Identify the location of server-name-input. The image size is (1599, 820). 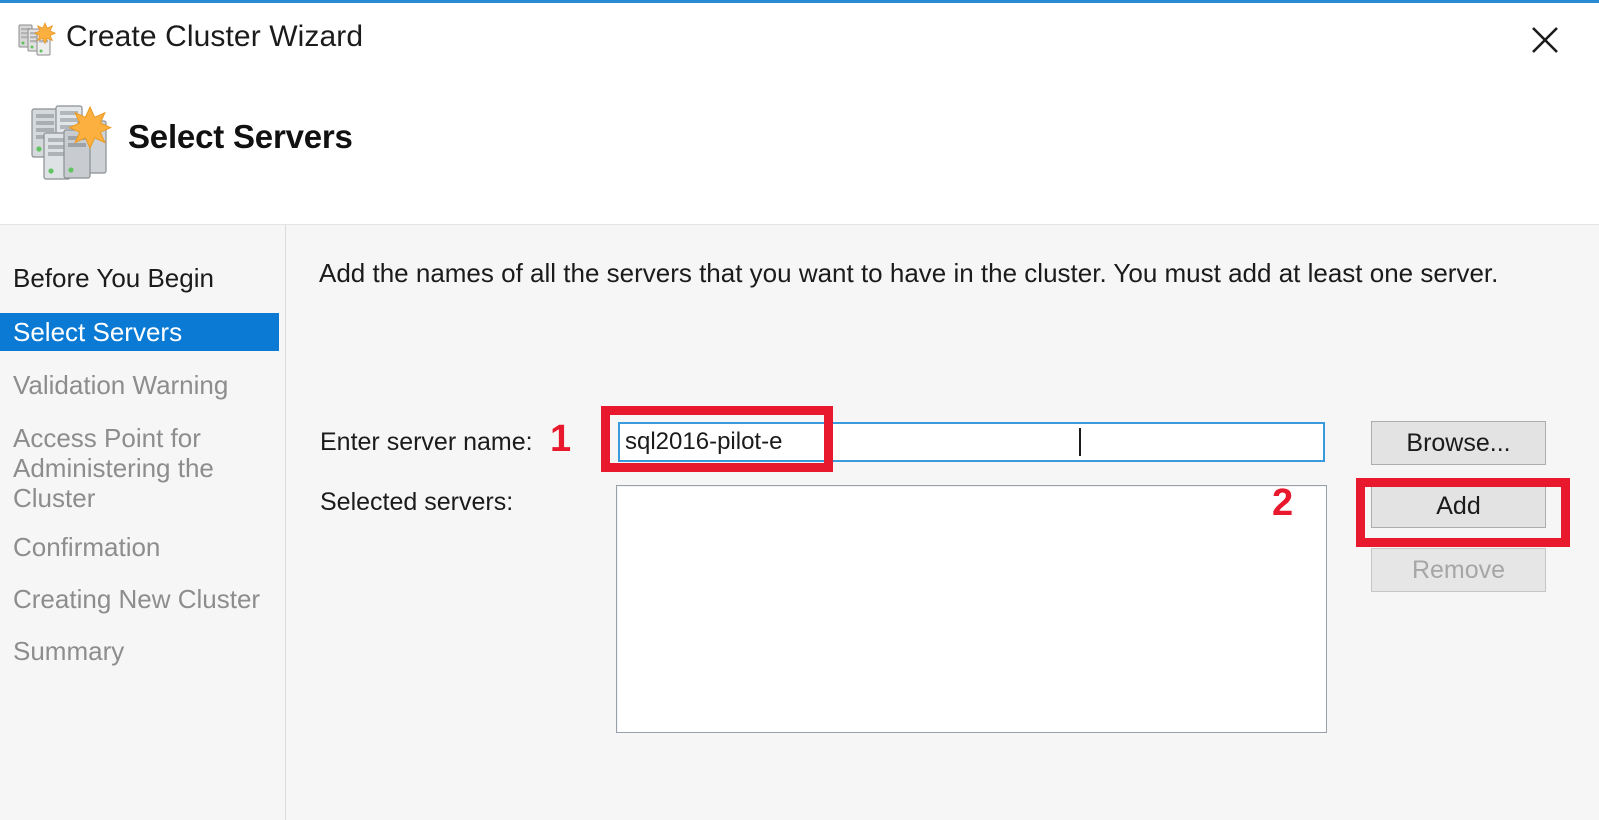
(971, 442).